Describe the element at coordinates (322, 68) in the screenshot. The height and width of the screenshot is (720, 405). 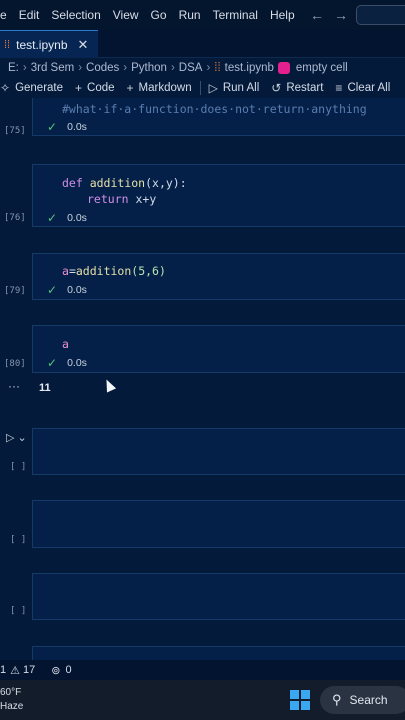
I see `breadcrumb-cell: empty cell` at that location.